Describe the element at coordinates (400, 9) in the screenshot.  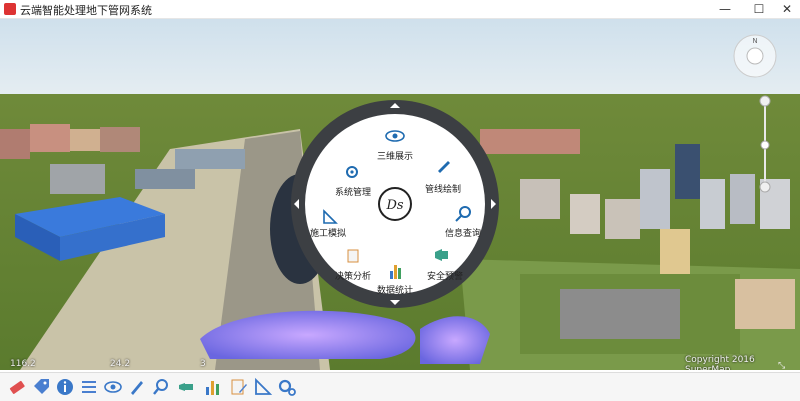
I see `title-bar: 云端智能处理地下管网系统 — ☐ ✕` at that location.